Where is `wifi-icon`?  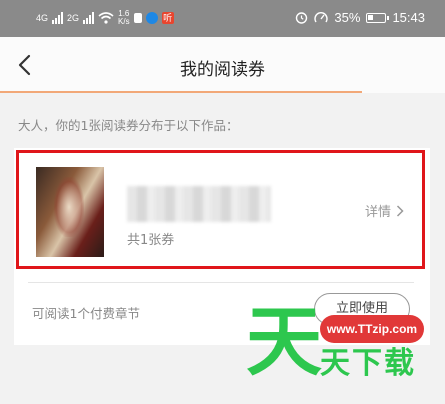
wifi-icon is located at coordinates (106, 18).